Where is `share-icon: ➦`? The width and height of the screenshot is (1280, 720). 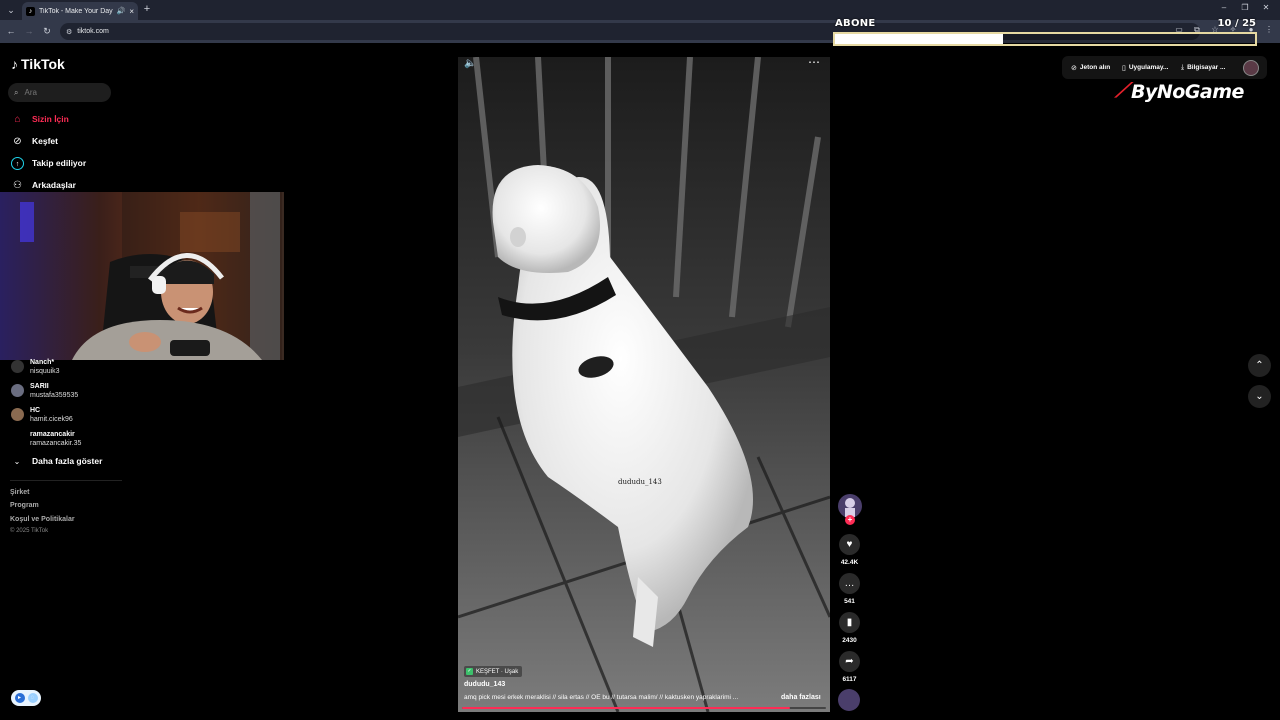 share-icon: ➦ is located at coordinates (849, 661).